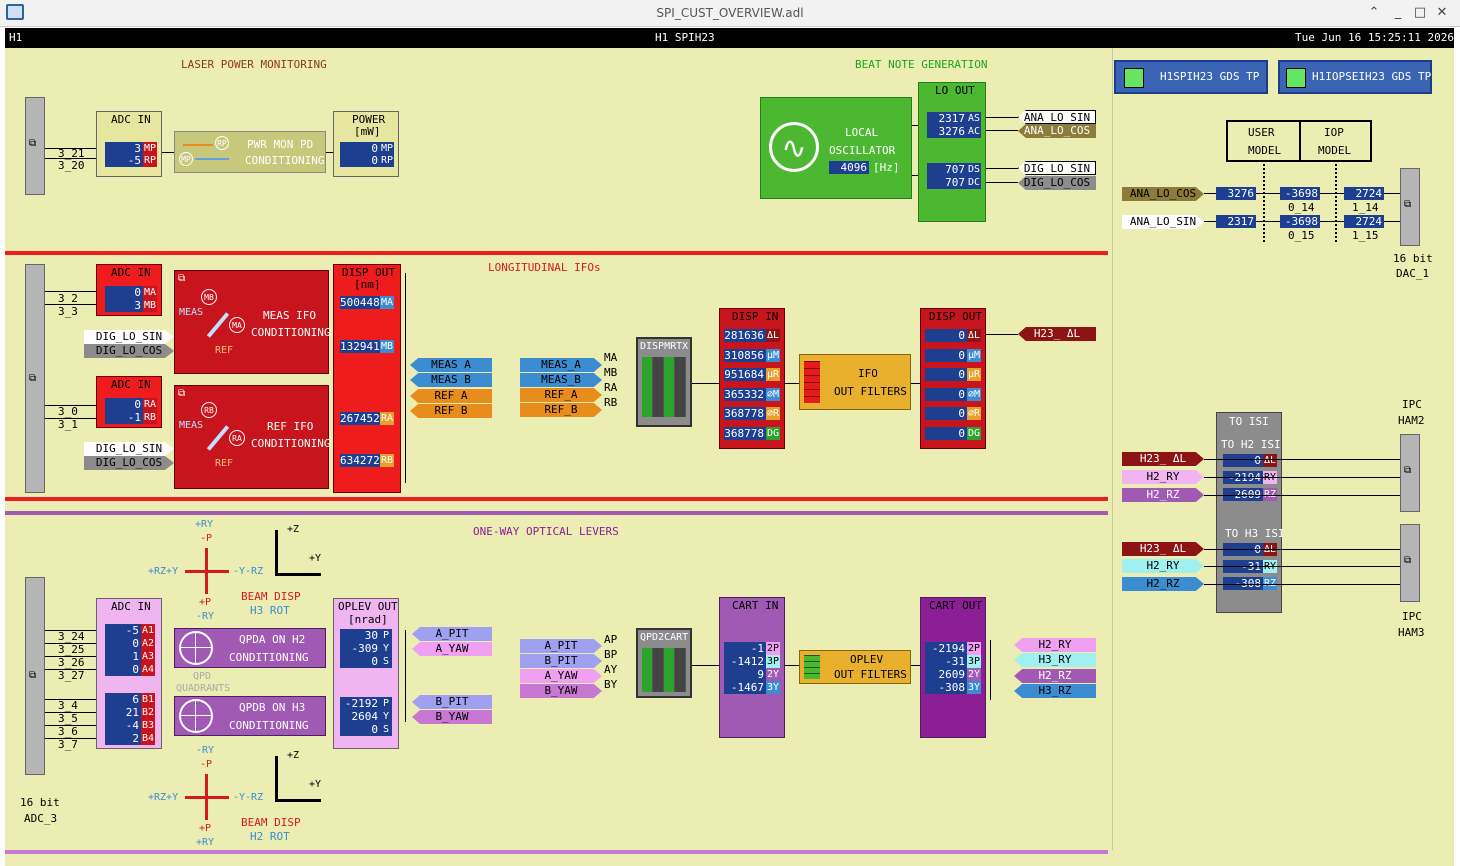 Image resolution: width=1460 pixels, height=866 pixels. What do you see at coordinates (250, 716) in the screenshot?
I see `qpdb-block: QPDB ON H3 CONDITIONING` at bounding box center [250, 716].